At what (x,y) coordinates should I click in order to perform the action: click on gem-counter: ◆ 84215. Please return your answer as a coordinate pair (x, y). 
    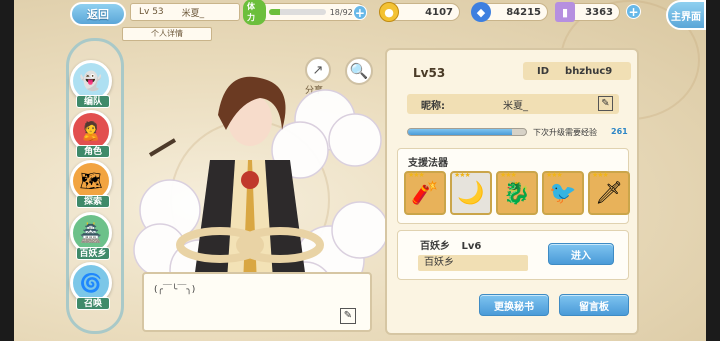
    Looking at the image, I should click on (509, 12).